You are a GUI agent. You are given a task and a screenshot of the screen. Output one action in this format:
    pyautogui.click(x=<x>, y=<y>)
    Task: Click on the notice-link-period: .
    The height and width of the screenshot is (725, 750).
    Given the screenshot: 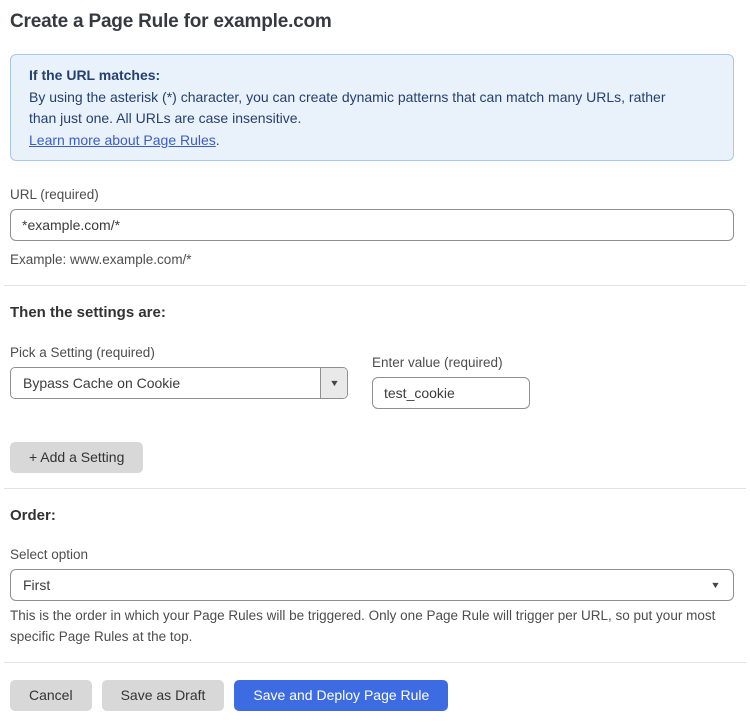 What is the action you would take?
    pyautogui.click(x=217, y=139)
    